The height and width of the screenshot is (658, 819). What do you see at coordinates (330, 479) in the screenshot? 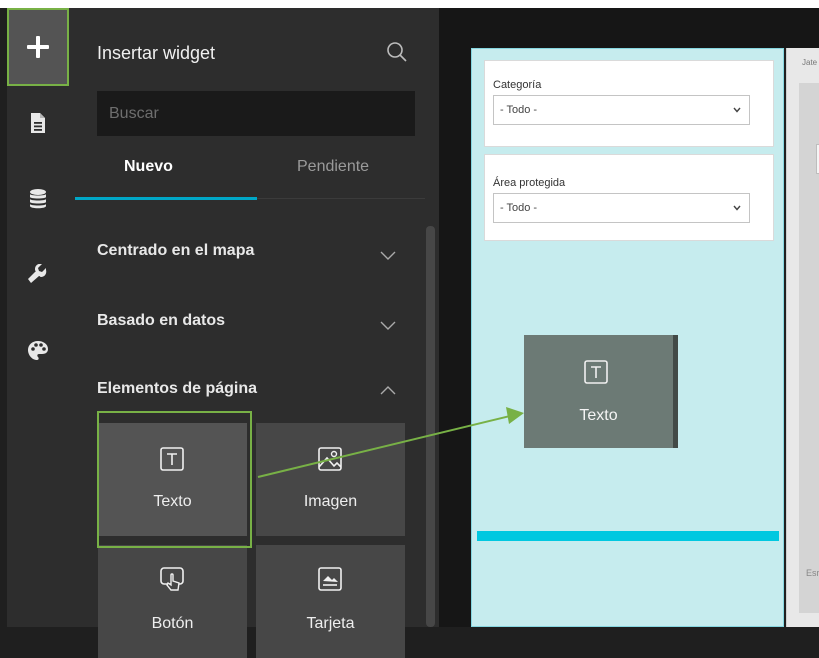
I see `widget-tile-imagen: Imagen` at bounding box center [330, 479].